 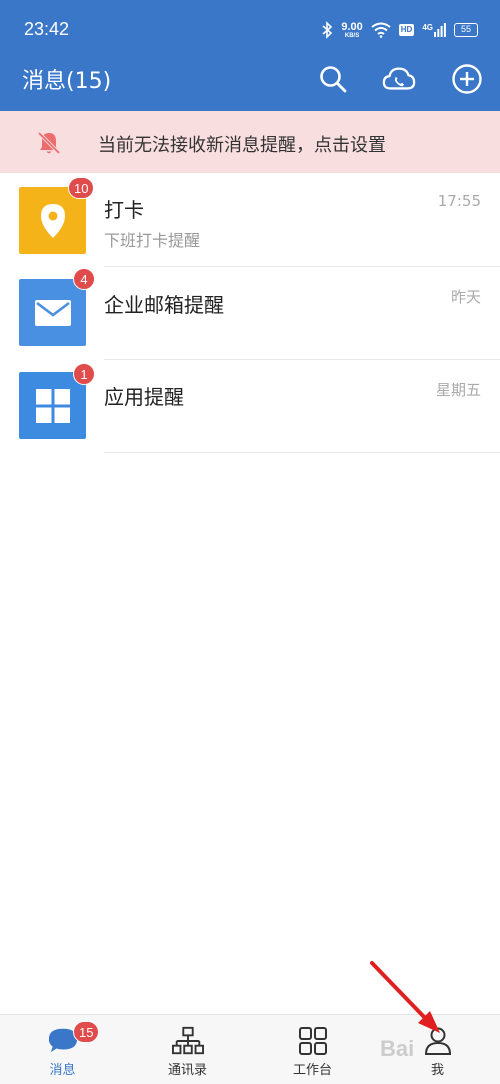 I want to click on cloud-phone-icon, so click(x=399, y=78).